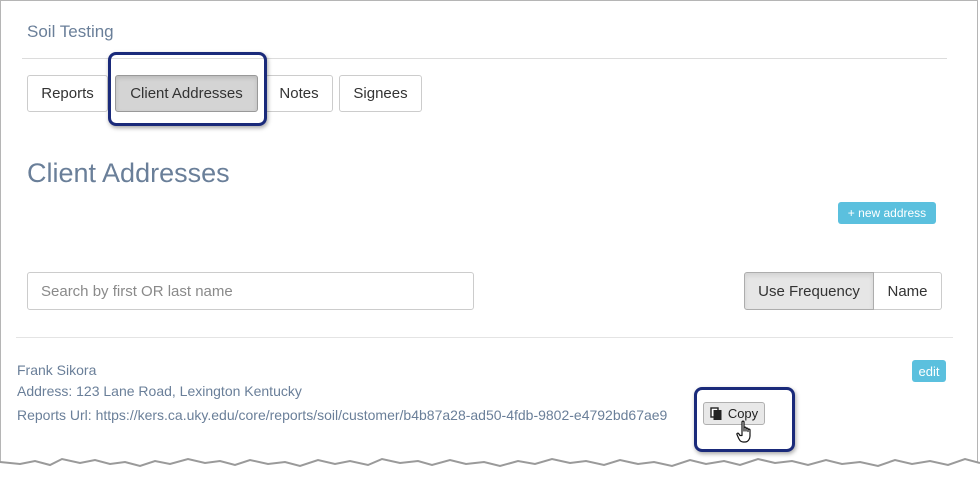 The width and height of the screenshot is (980, 495). I want to click on copy-icon, so click(716, 413).